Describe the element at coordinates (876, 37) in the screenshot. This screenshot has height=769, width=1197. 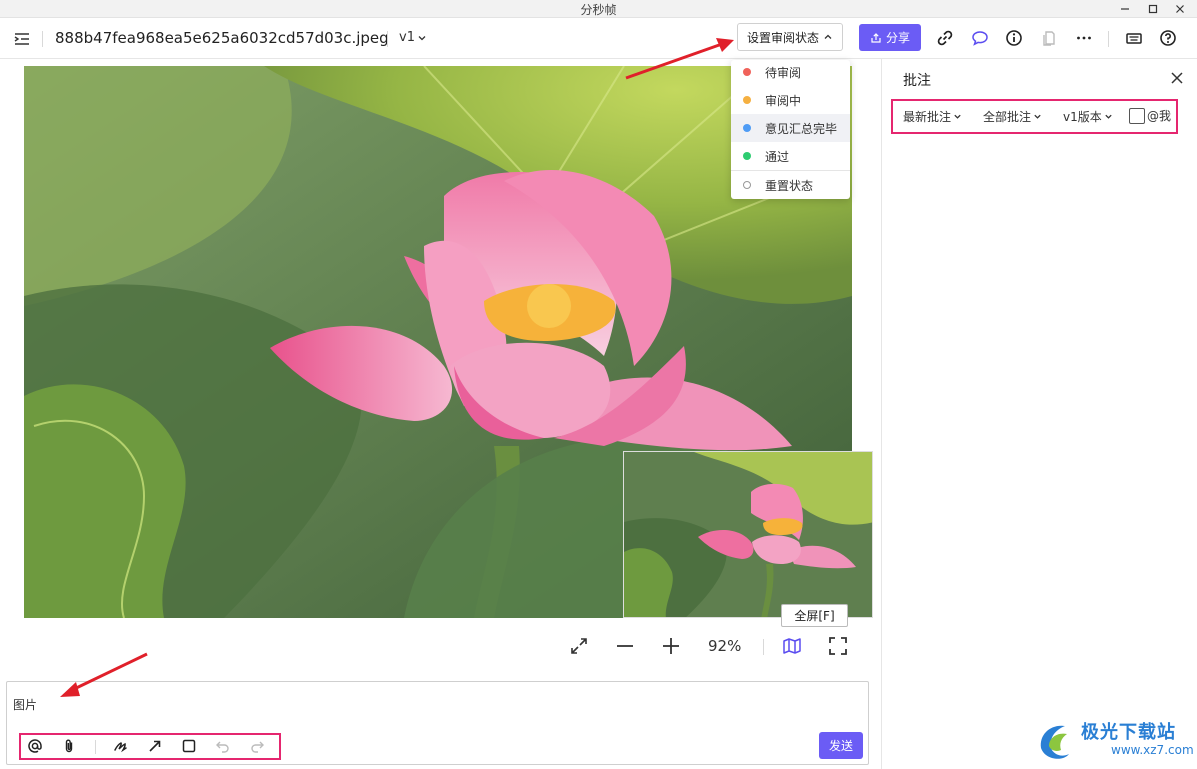
I see `share-icon` at that location.